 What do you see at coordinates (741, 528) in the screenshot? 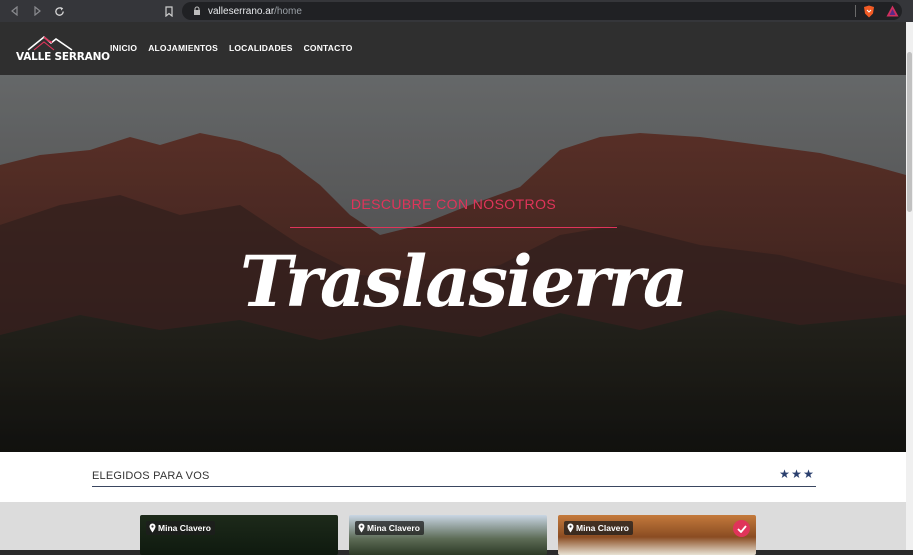
I see `verified-check-icon` at bounding box center [741, 528].